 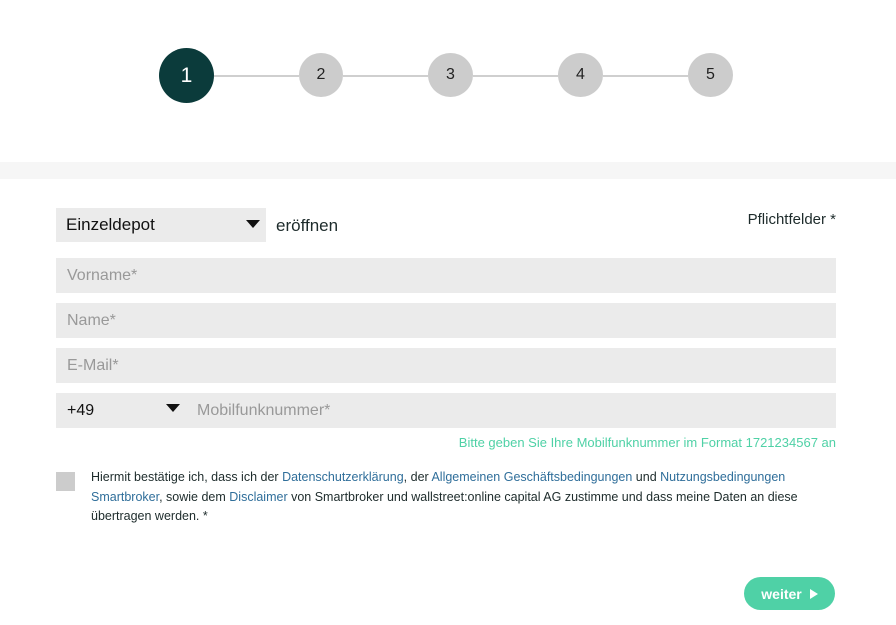 What do you see at coordinates (446, 365) in the screenshot?
I see `email-field` at bounding box center [446, 365].